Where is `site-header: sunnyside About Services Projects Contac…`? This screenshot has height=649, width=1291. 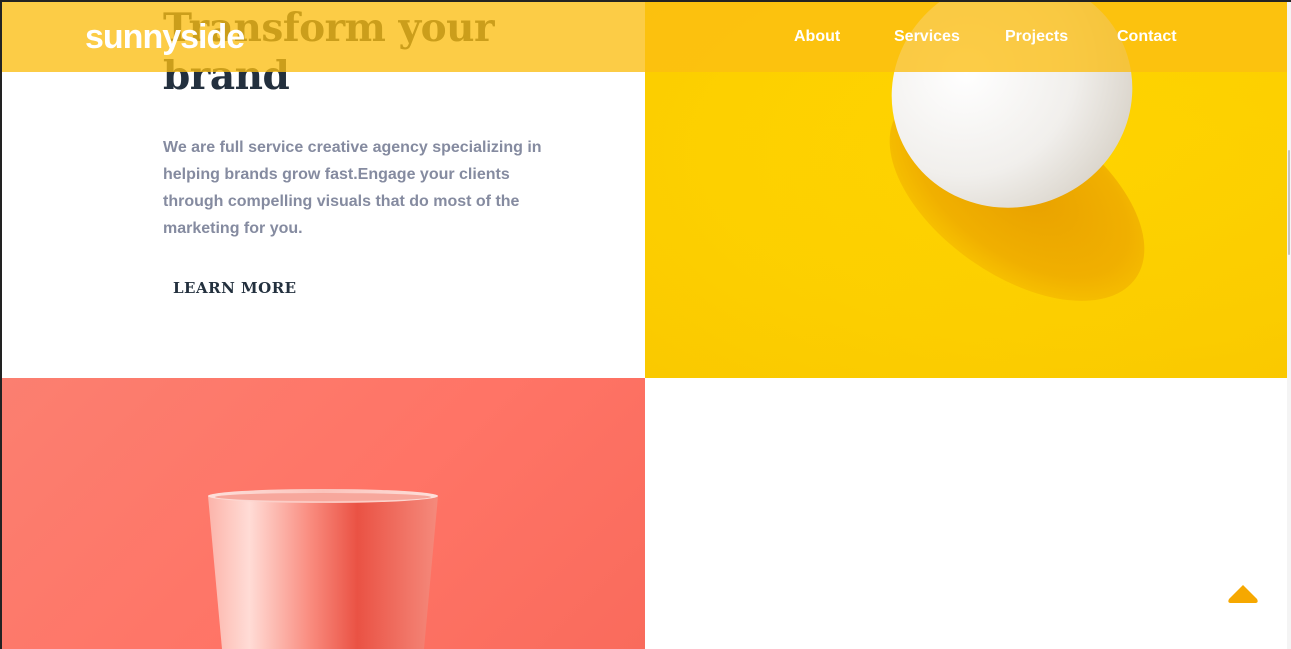
site-header: sunnyside About Services Projects Contac… is located at coordinates (644, 37).